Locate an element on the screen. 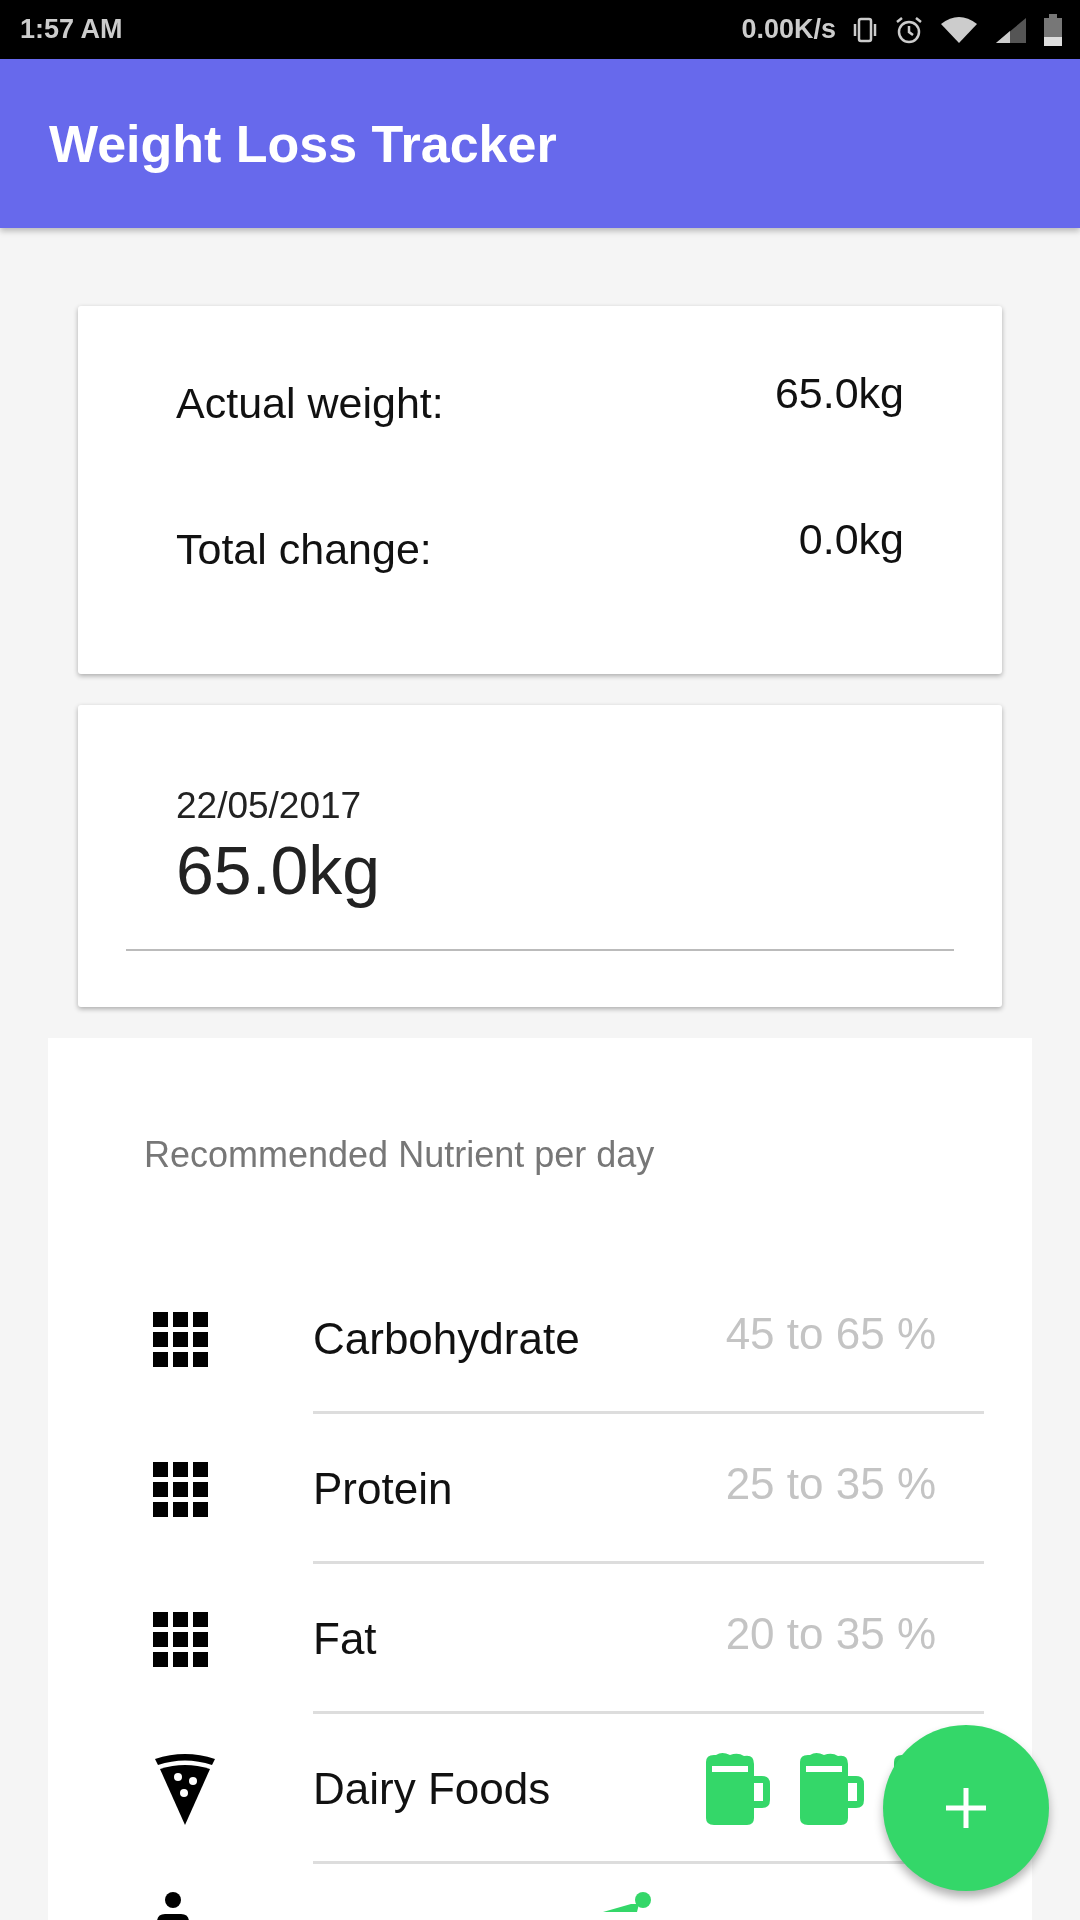 The height and width of the screenshot is (1920, 1080). network-speed: 0.00K/s is located at coordinates (788, 29).